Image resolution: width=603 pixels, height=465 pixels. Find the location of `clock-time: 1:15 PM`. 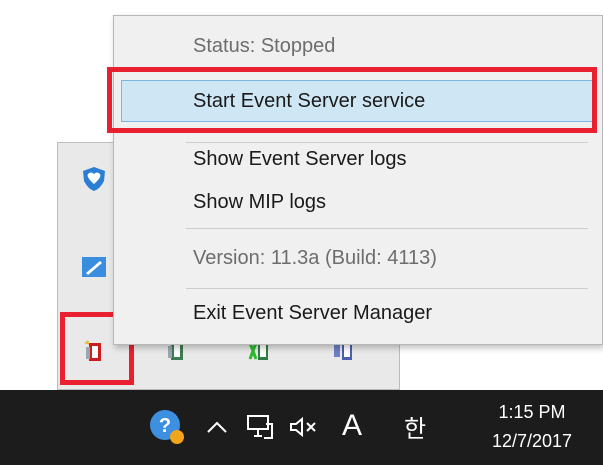

clock-time: 1:15 PM is located at coordinates (532, 412).